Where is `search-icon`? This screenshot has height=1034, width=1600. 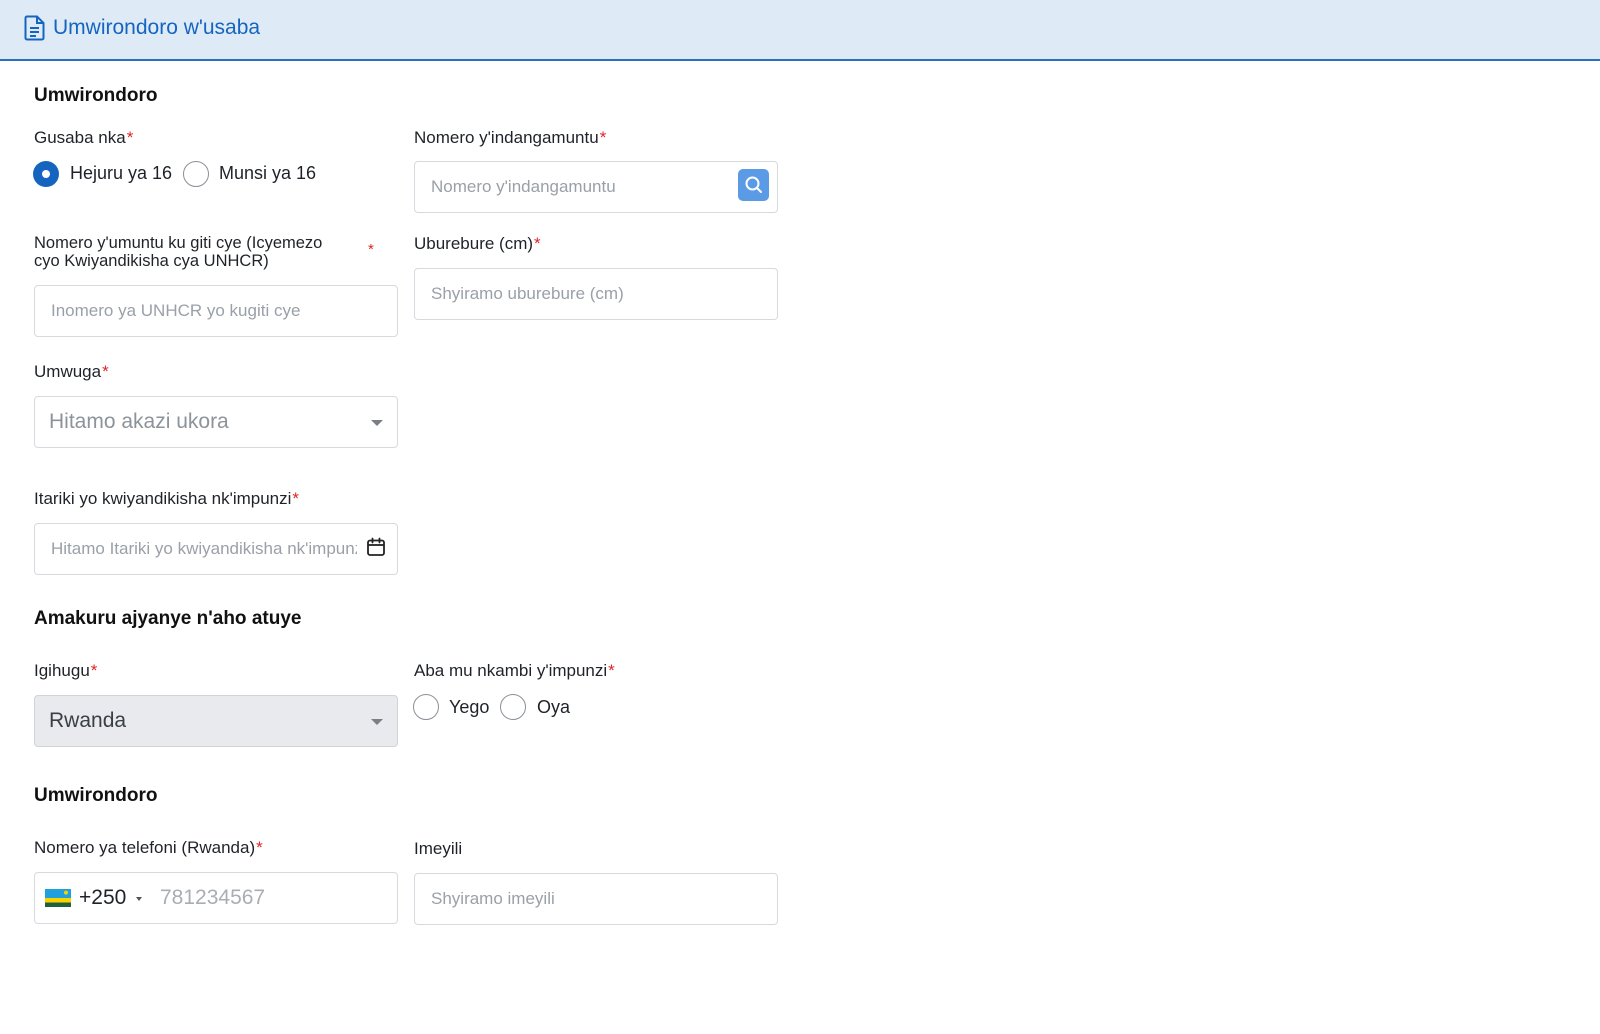 search-icon is located at coordinates (753, 184).